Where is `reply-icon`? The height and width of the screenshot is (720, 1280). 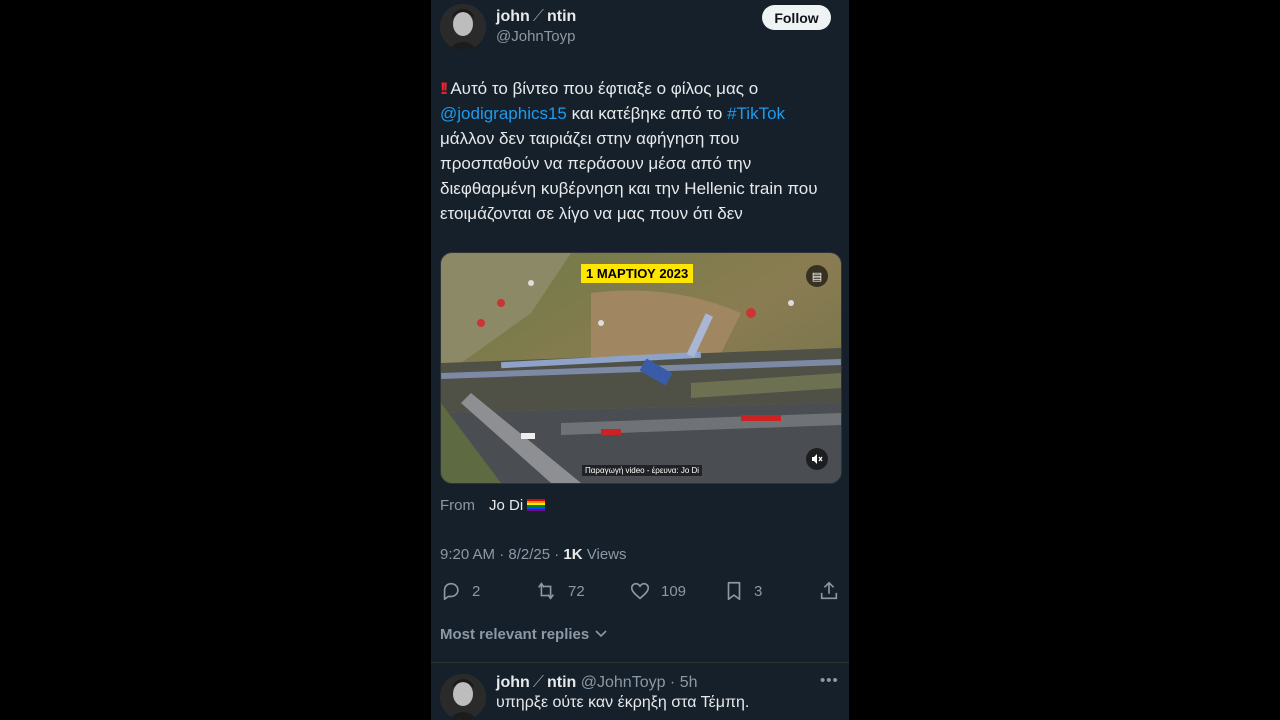
reply-icon is located at coordinates (451, 591).